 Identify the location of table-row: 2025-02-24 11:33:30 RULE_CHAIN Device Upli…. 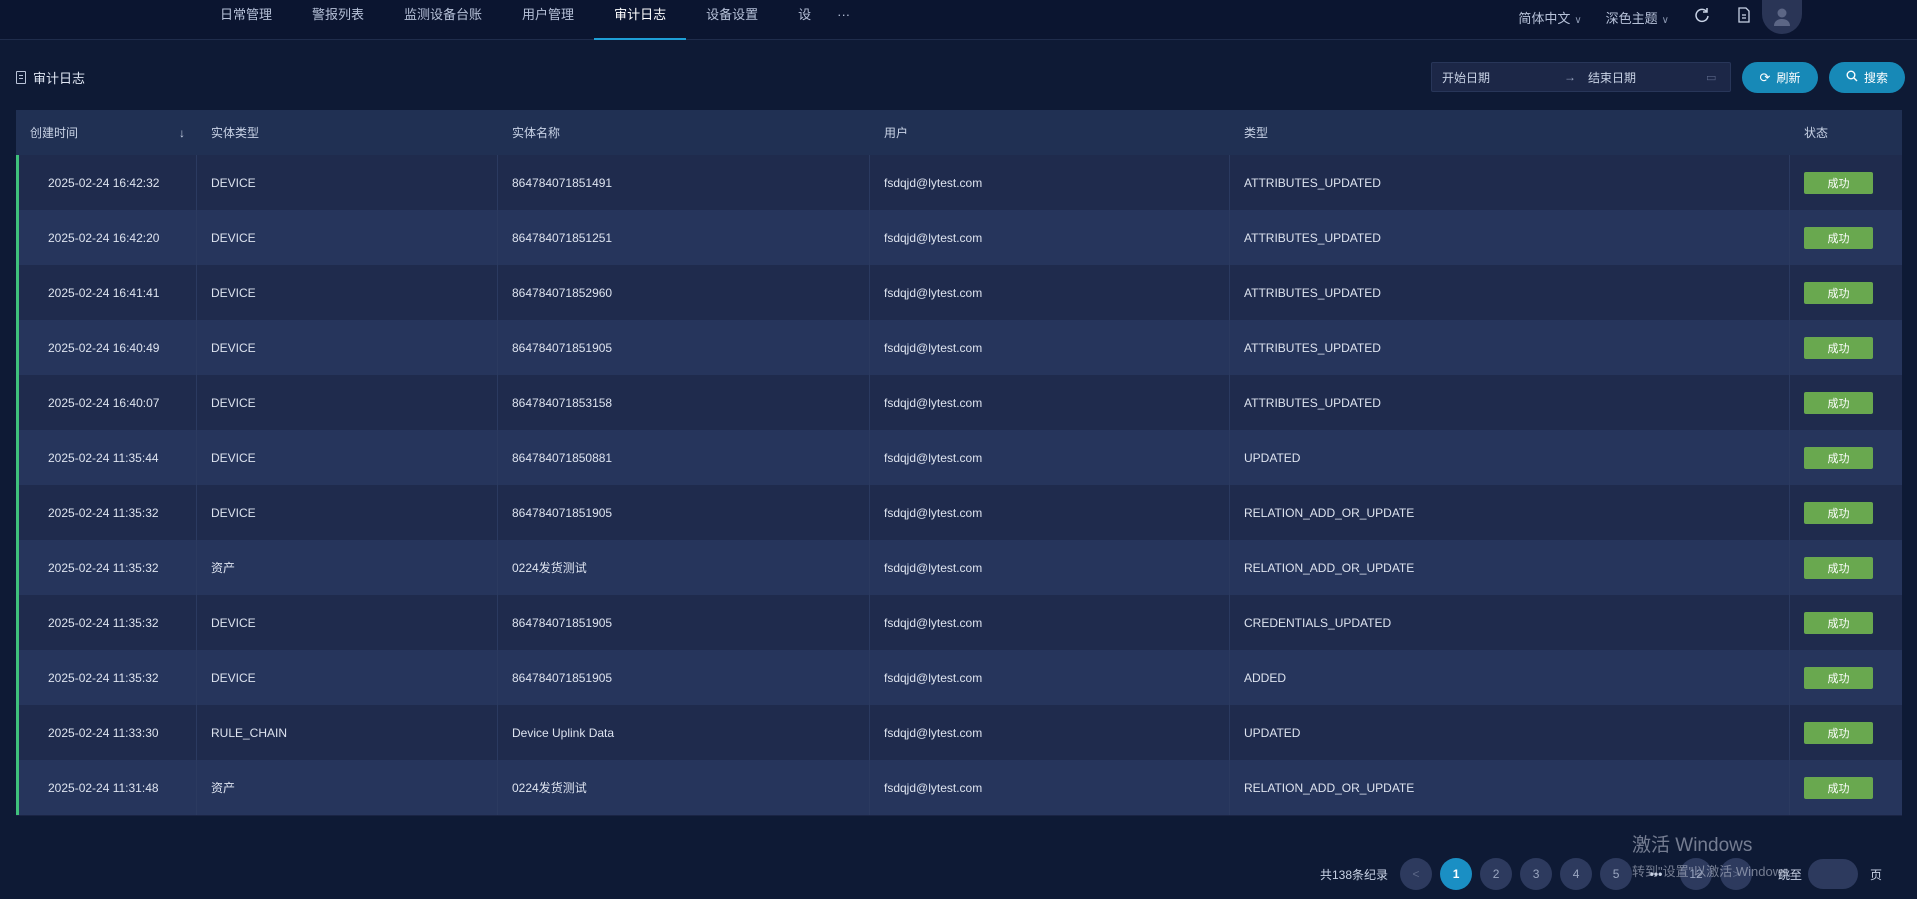
(959, 732).